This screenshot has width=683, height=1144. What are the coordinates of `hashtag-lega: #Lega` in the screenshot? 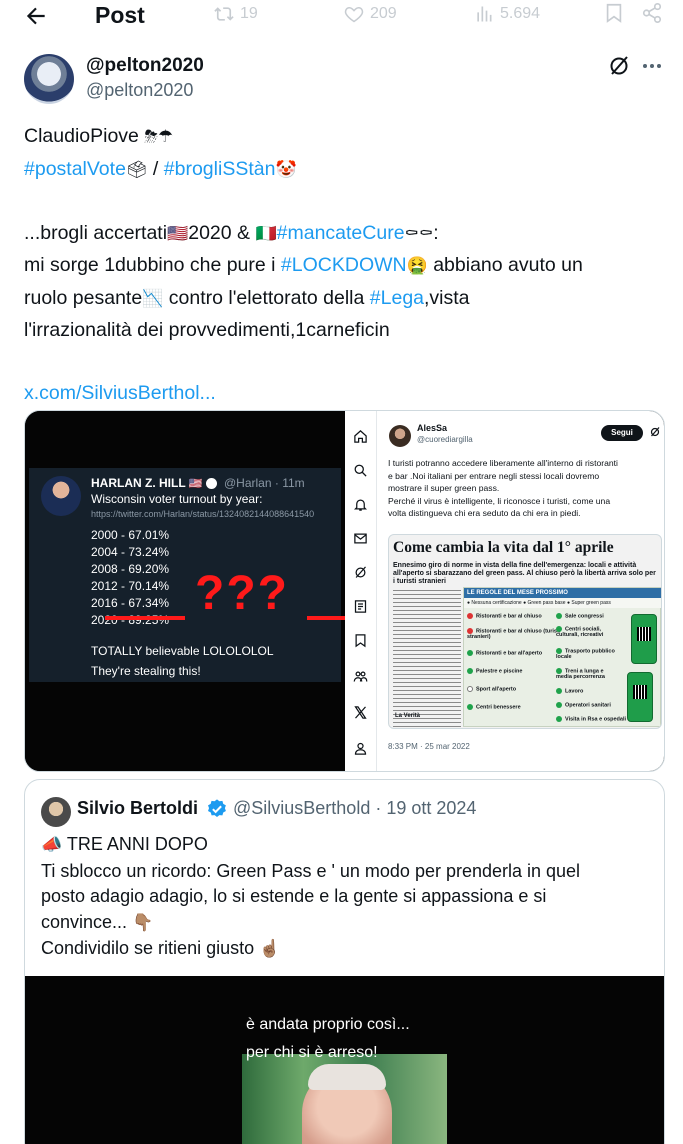 It's located at (397, 298).